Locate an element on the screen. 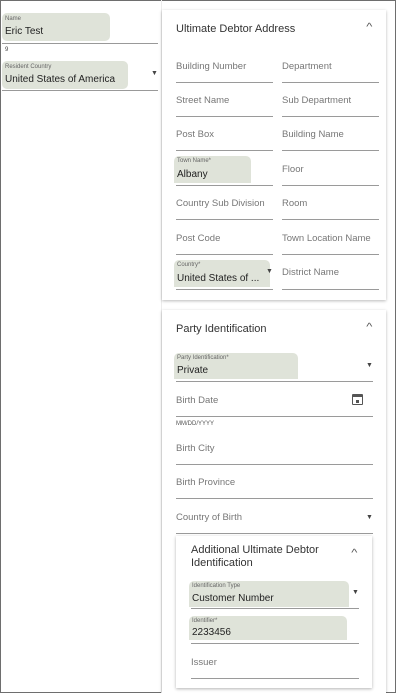 The image size is (396, 693). additional-identification-title-line1: Additional Ultimate Debtor is located at coordinates (255, 550).